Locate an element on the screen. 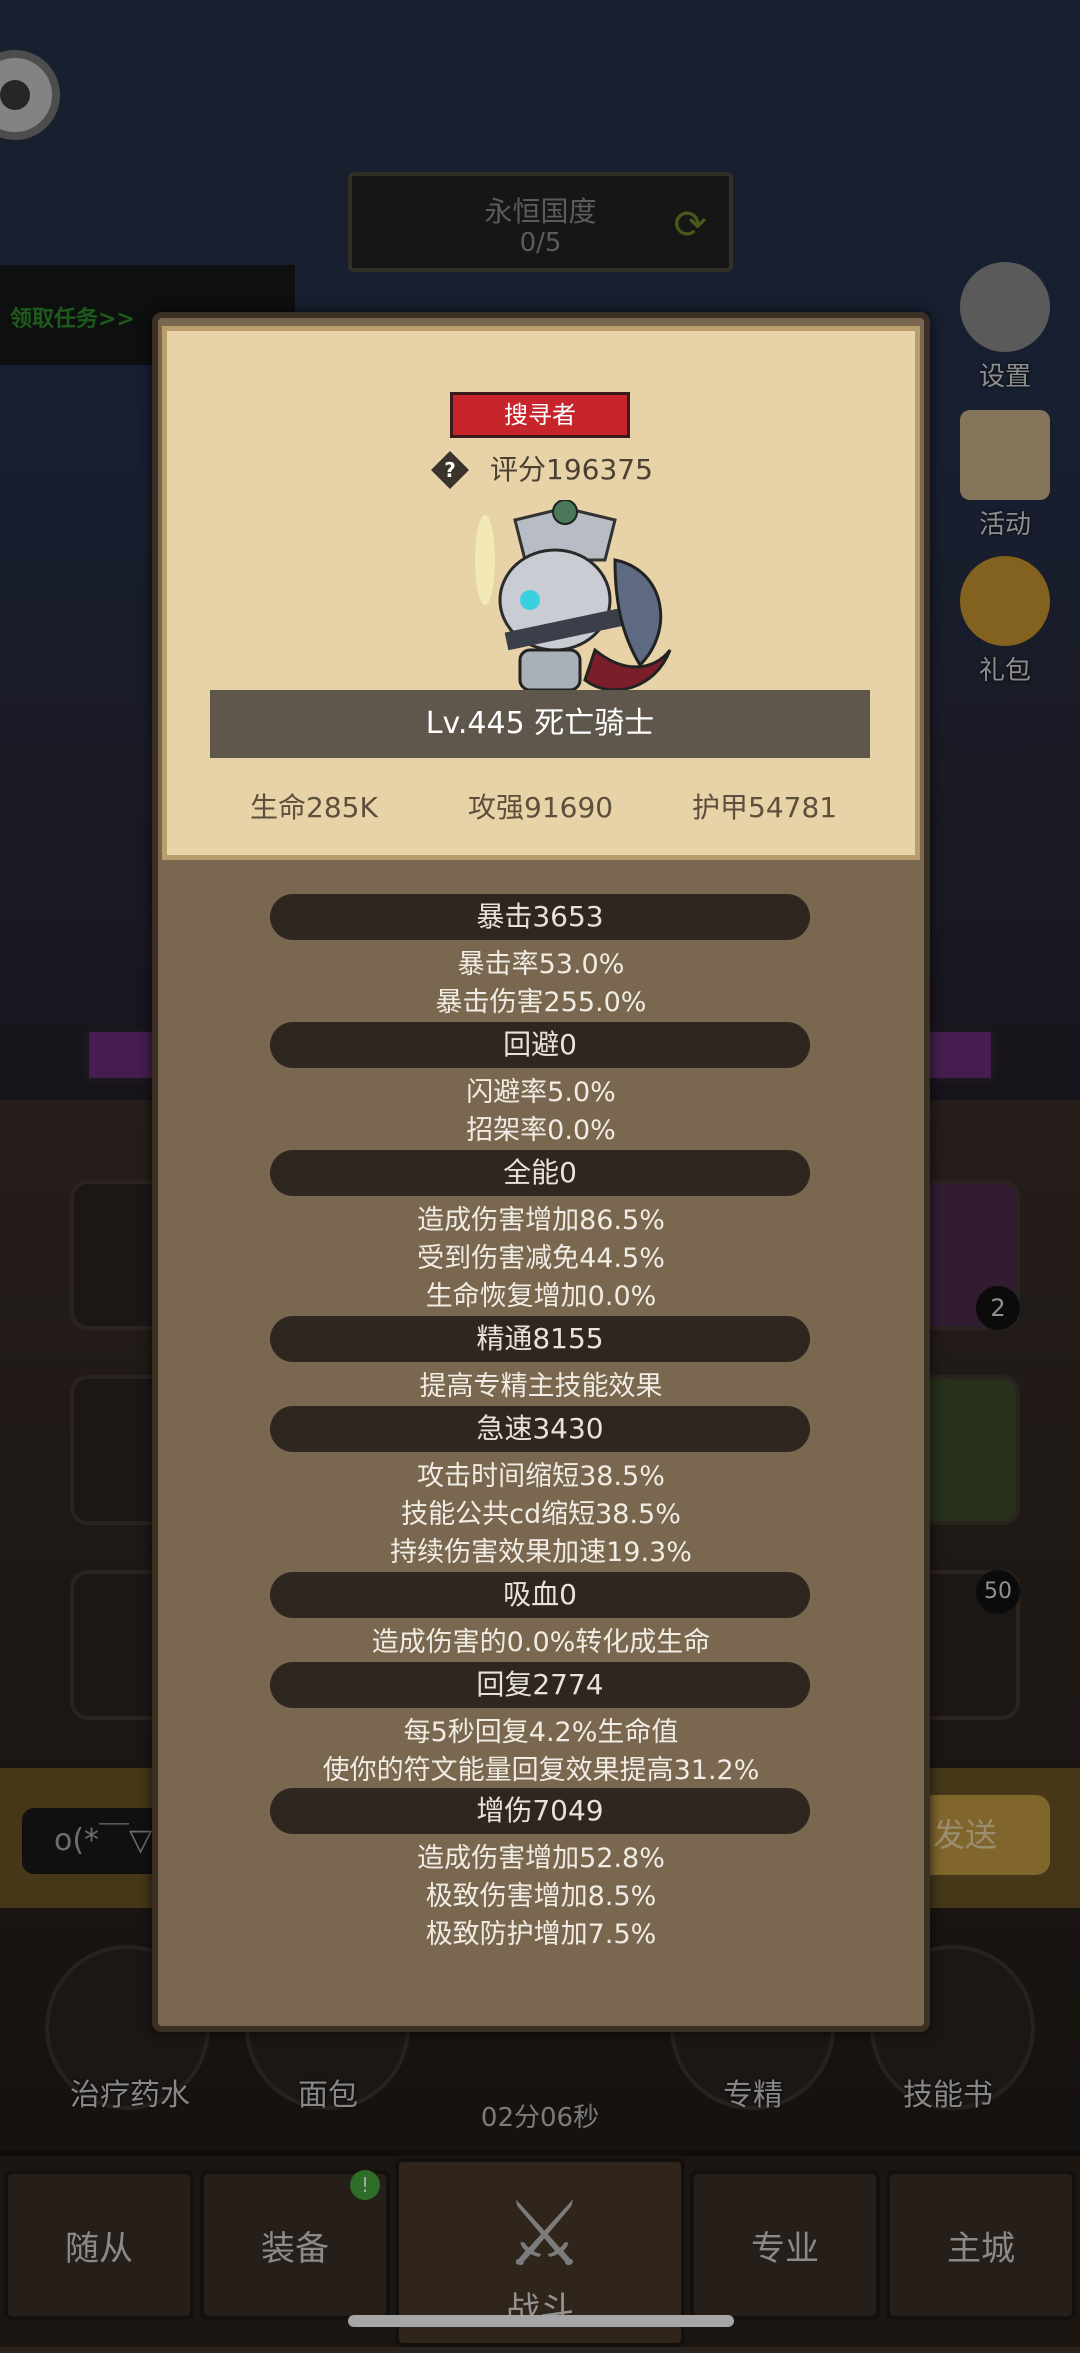  section-header-avoidance: 回避0 is located at coordinates (540, 1045).